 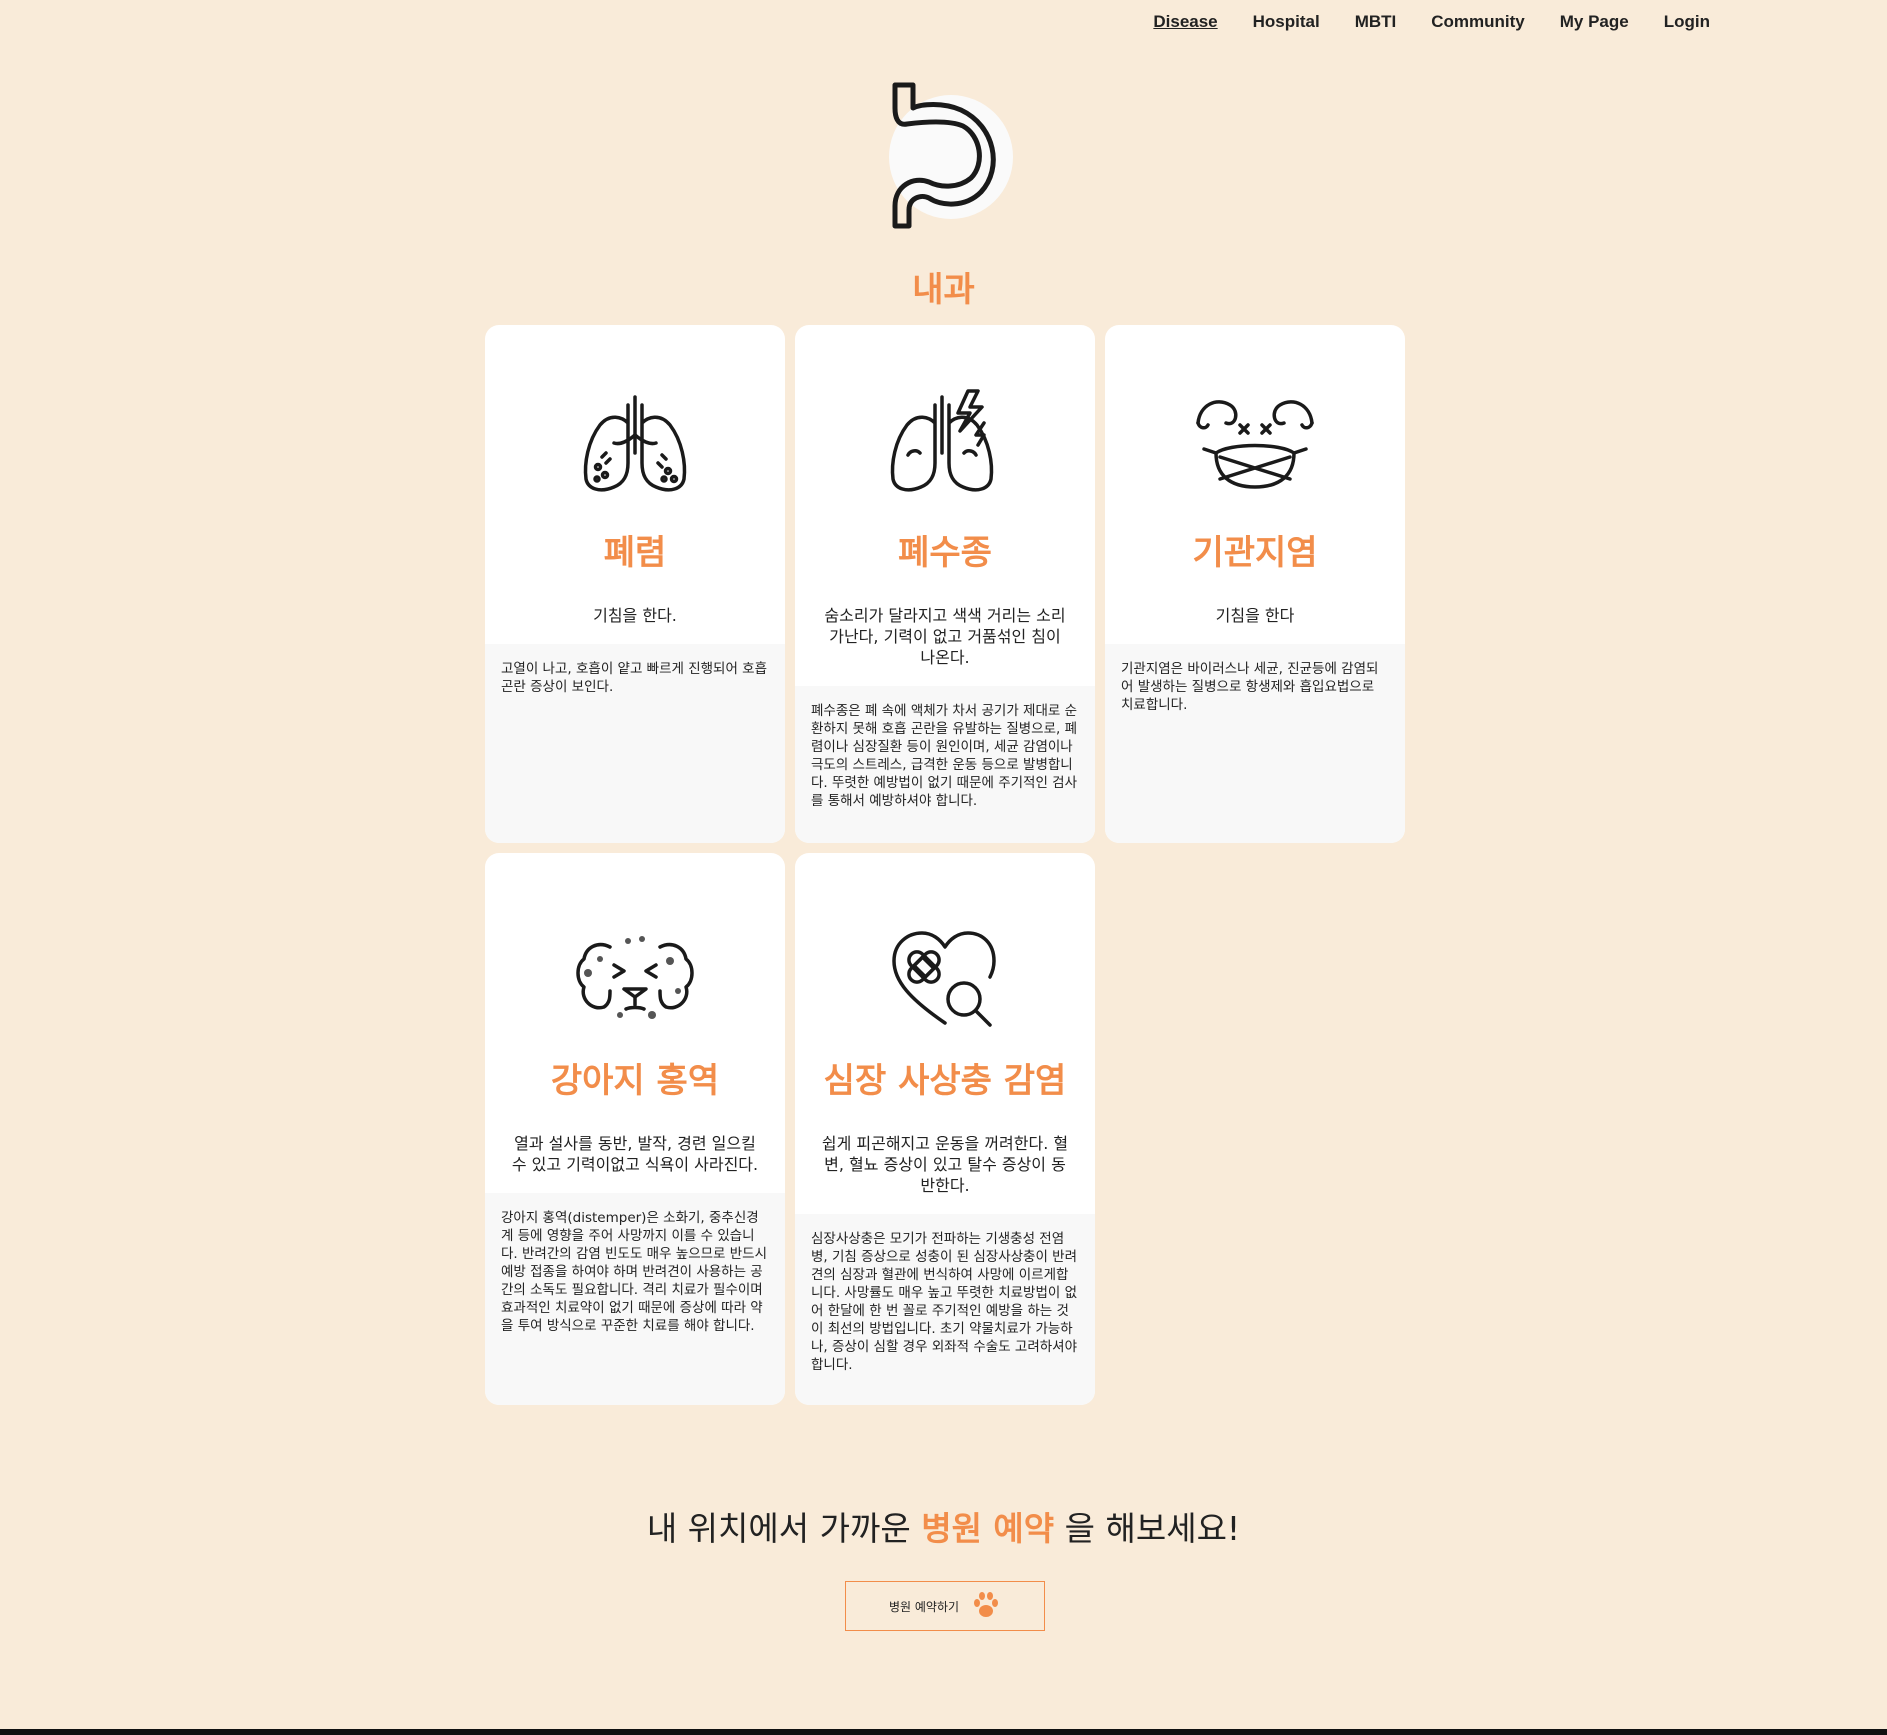 I want to click on card-summary: 기침을 한다., so click(x=635, y=615).